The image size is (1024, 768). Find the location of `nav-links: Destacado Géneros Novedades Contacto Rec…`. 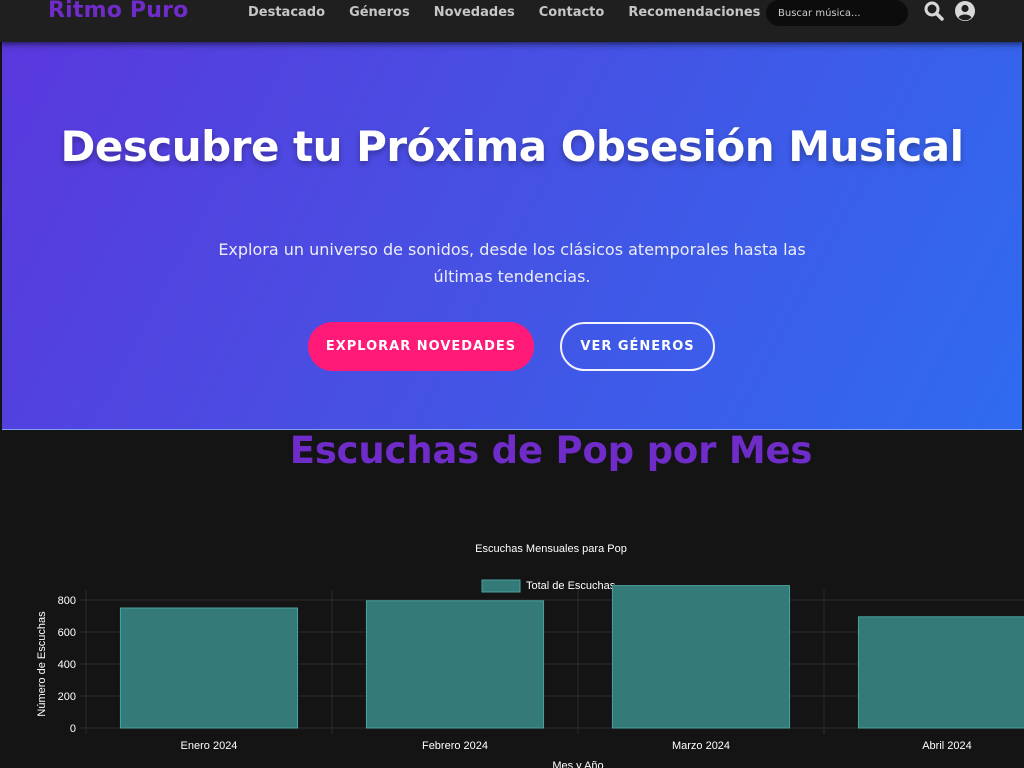

nav-links: Destacado Géneros Novedades Contacto Rec… is located at coordinates (516, 12).